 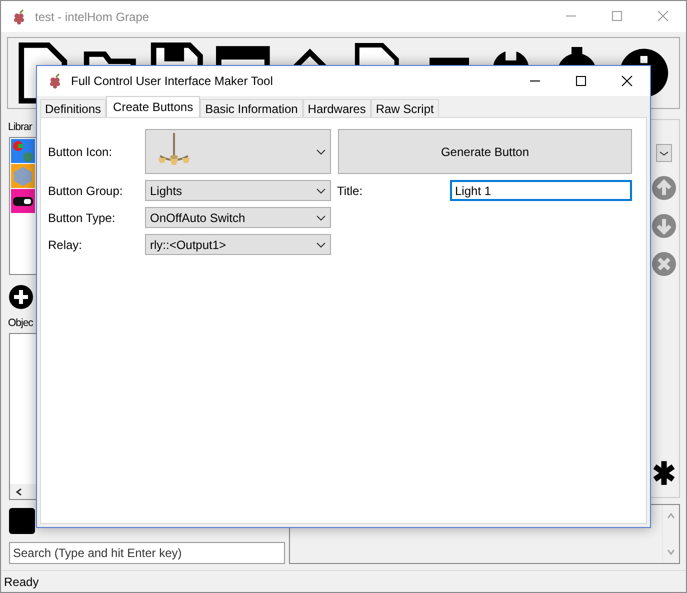 What do you see at coordinates (21, 581) in the screenshot?
I see `status-text: Ready` at bounding box center [21, 581].